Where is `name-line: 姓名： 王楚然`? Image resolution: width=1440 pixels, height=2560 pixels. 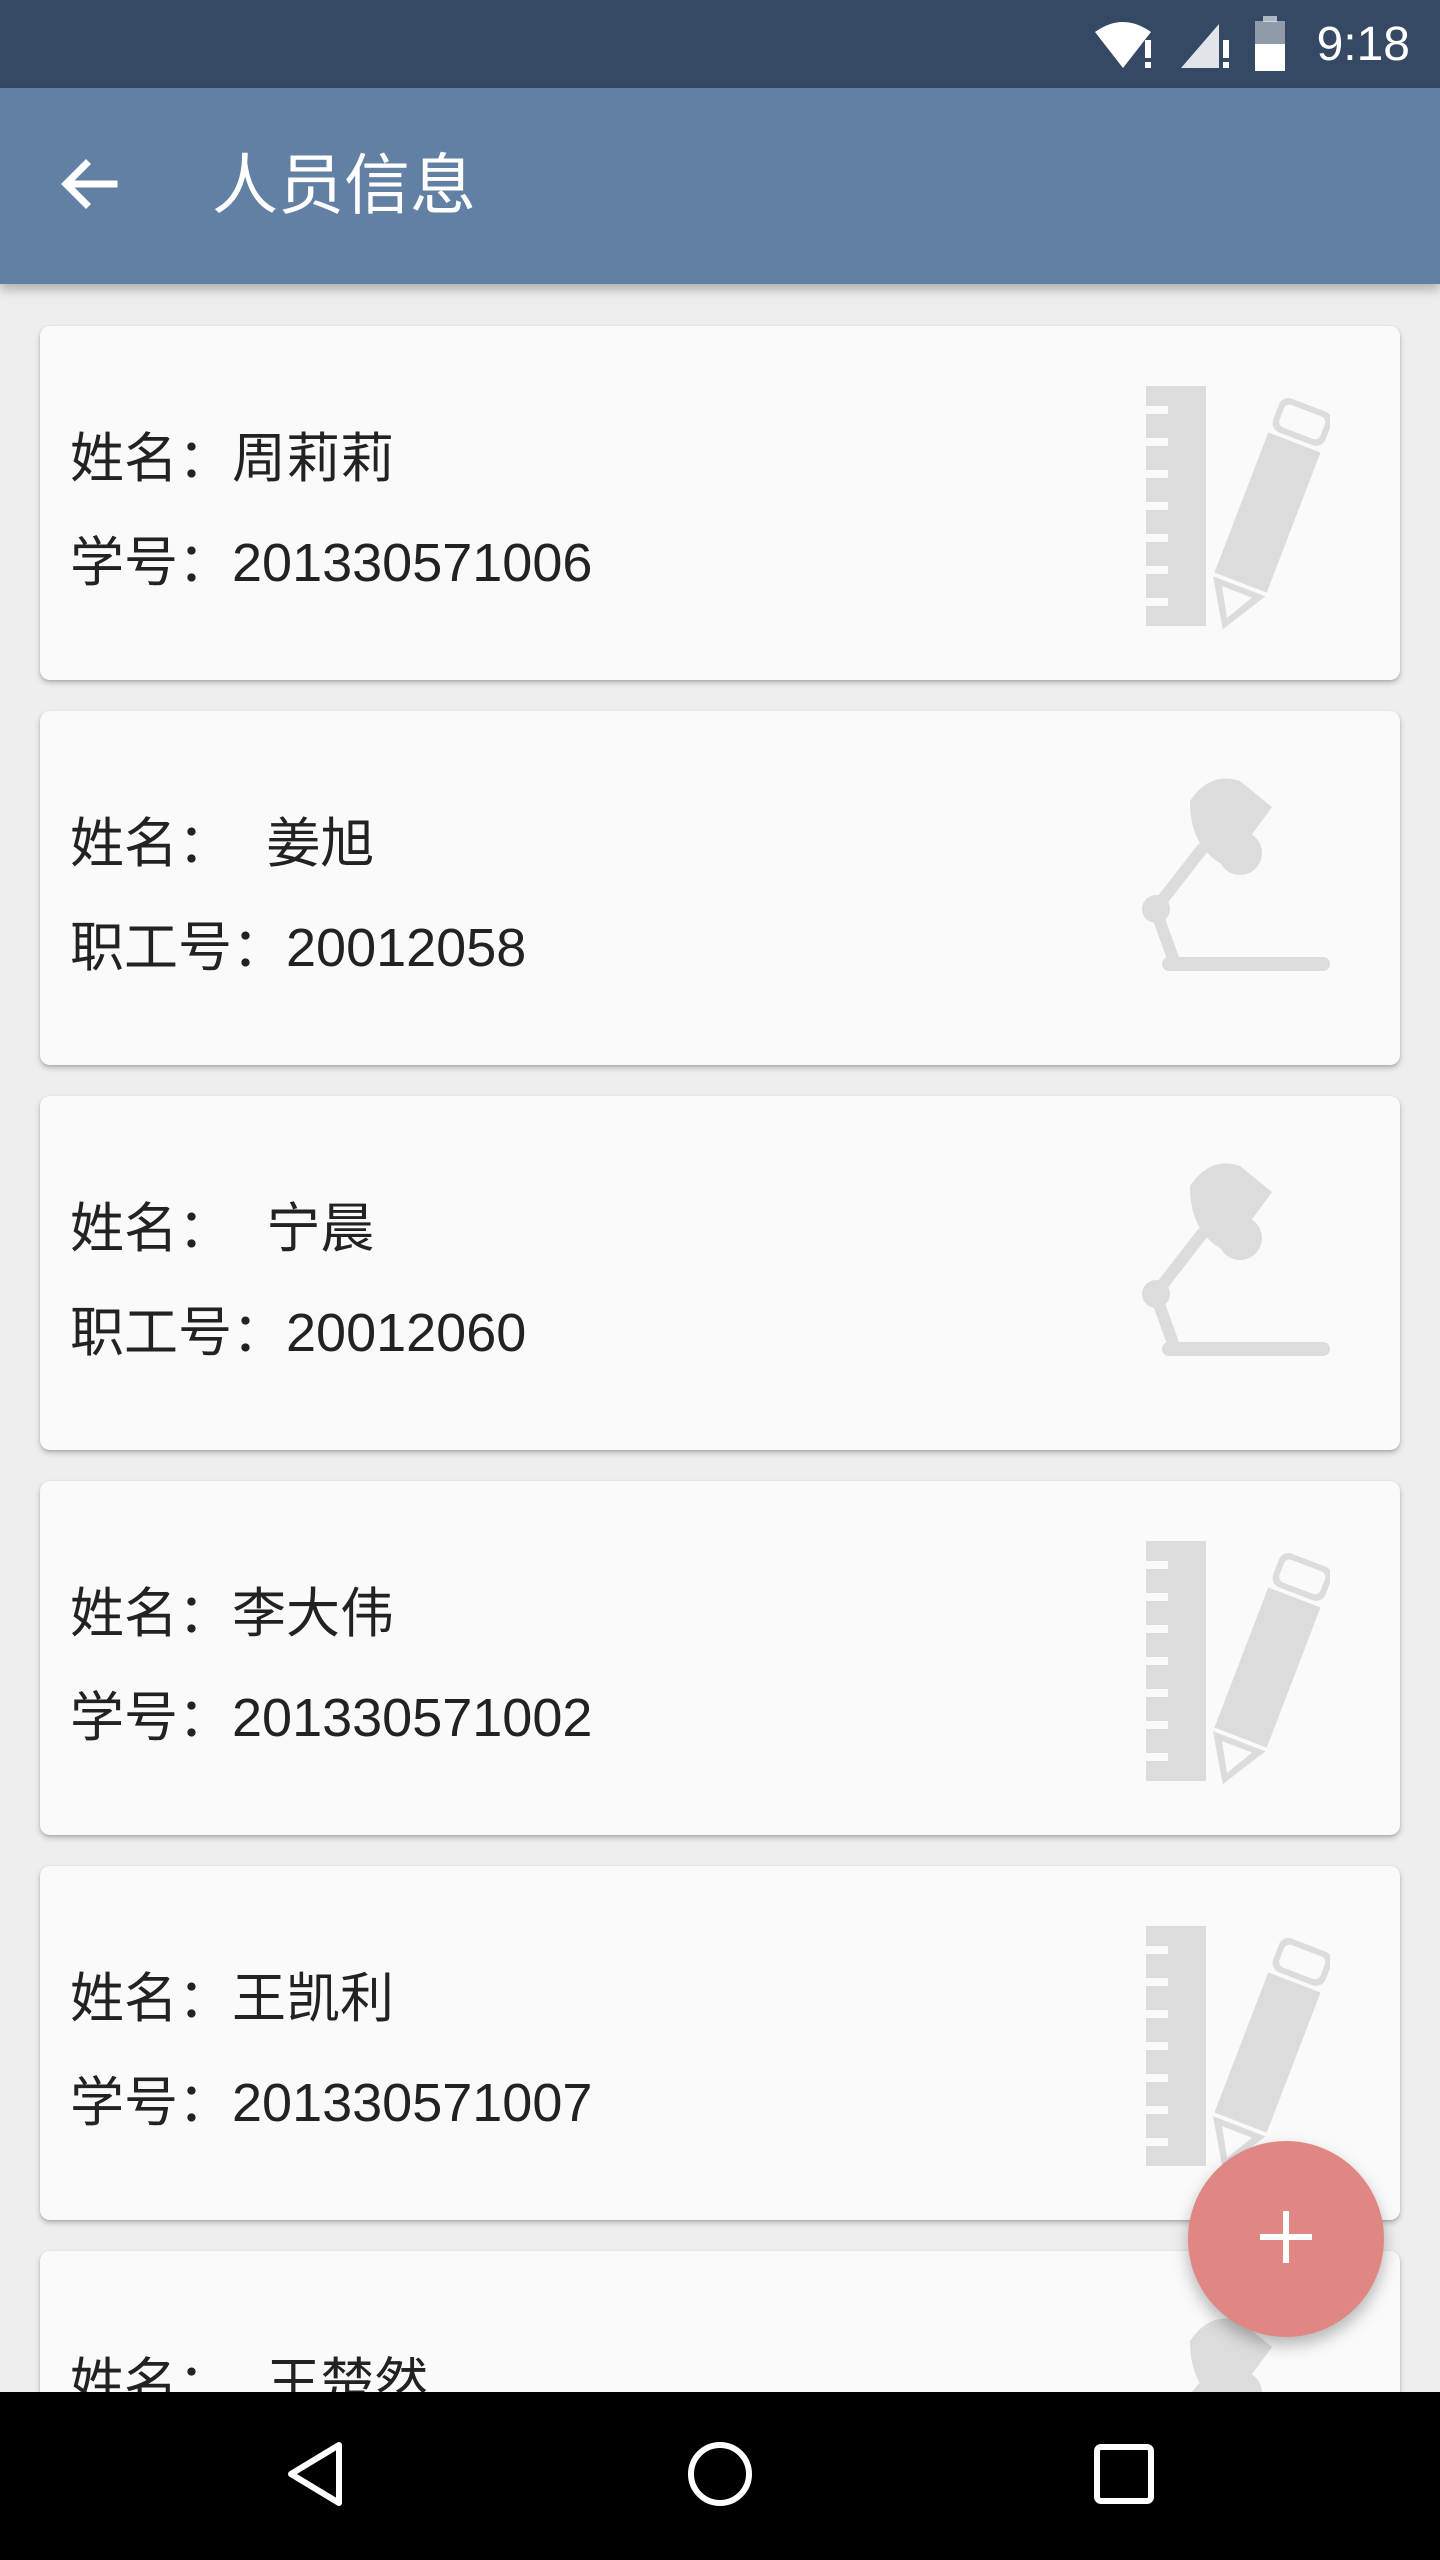
name-line: 姓名： 王楚然 is located at coordinates (249, 2365).